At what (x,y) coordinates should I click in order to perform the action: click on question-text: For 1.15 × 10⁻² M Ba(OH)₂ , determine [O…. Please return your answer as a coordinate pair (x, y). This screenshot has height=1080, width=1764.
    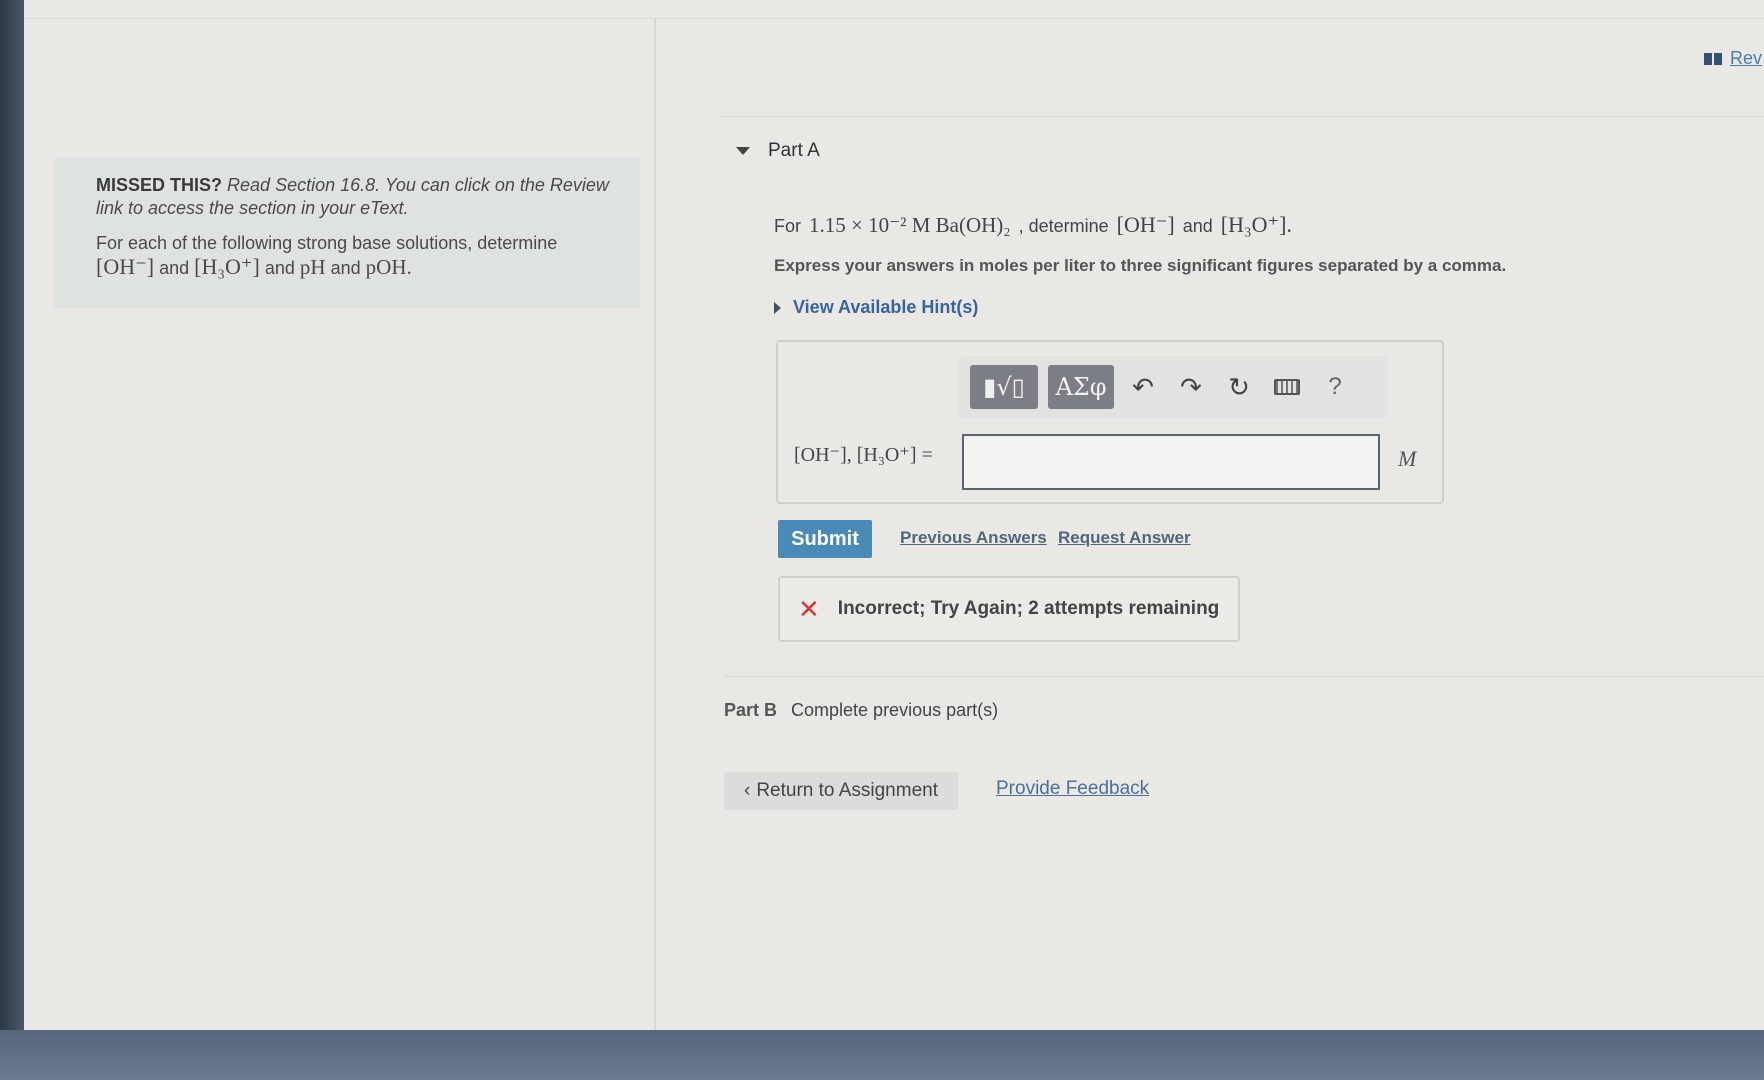
    Looking at the image, I should click on (1033, 225).